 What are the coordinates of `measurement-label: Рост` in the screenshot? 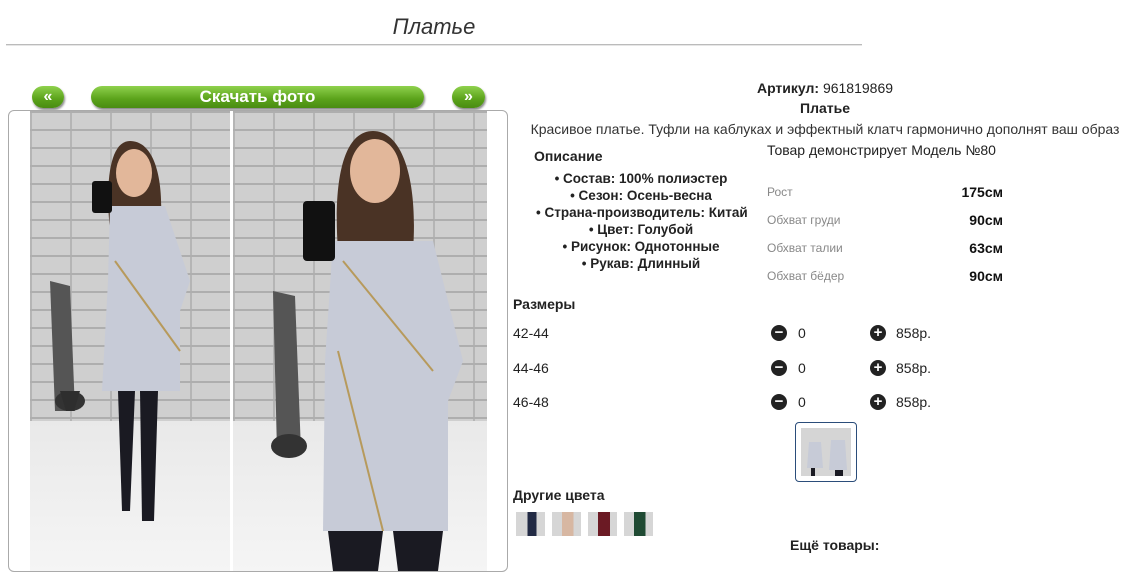 It's located at (780, 192).